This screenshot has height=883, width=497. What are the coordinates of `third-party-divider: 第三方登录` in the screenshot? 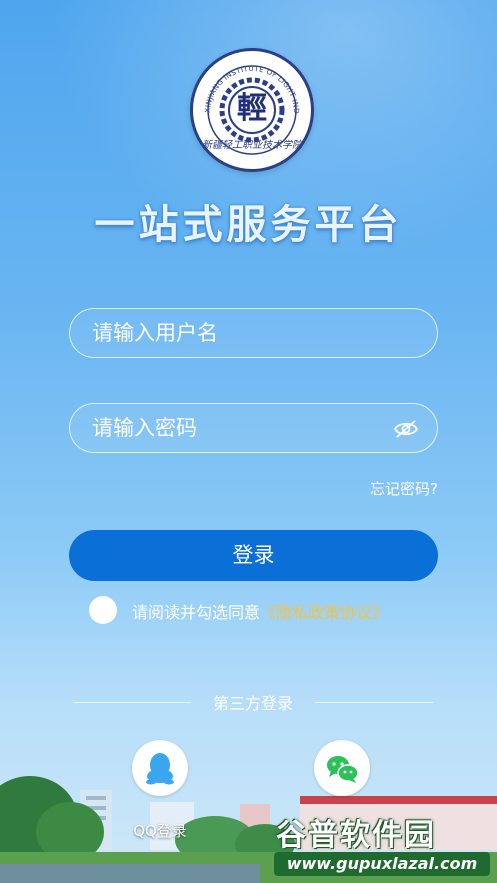 It's located at (253, 702).